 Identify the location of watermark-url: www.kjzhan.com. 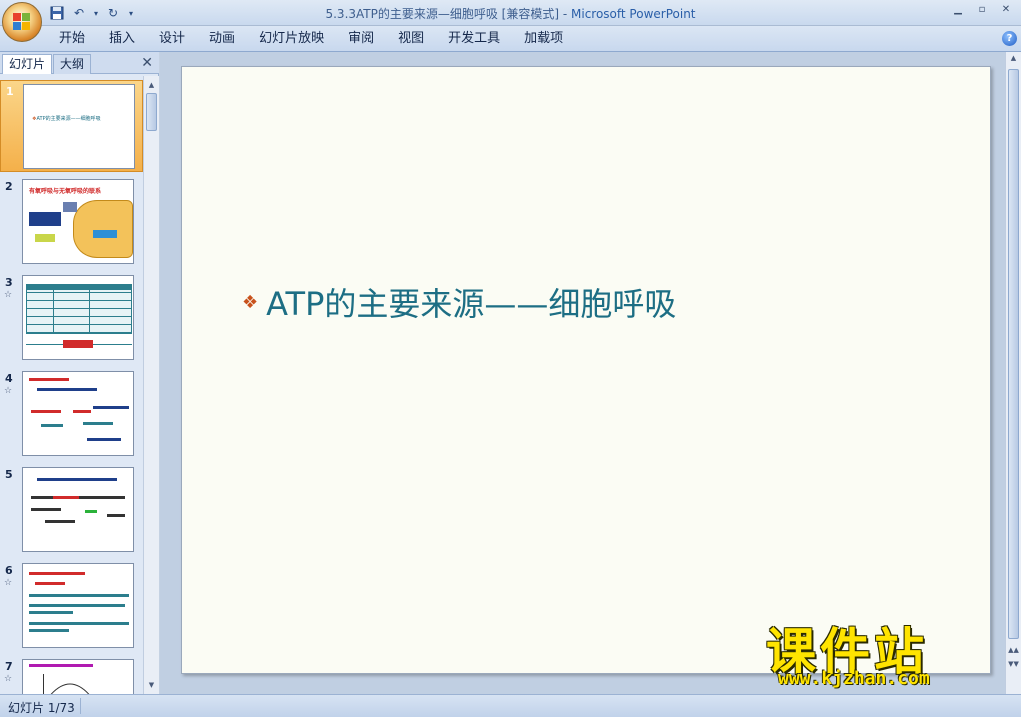
(854, 678).